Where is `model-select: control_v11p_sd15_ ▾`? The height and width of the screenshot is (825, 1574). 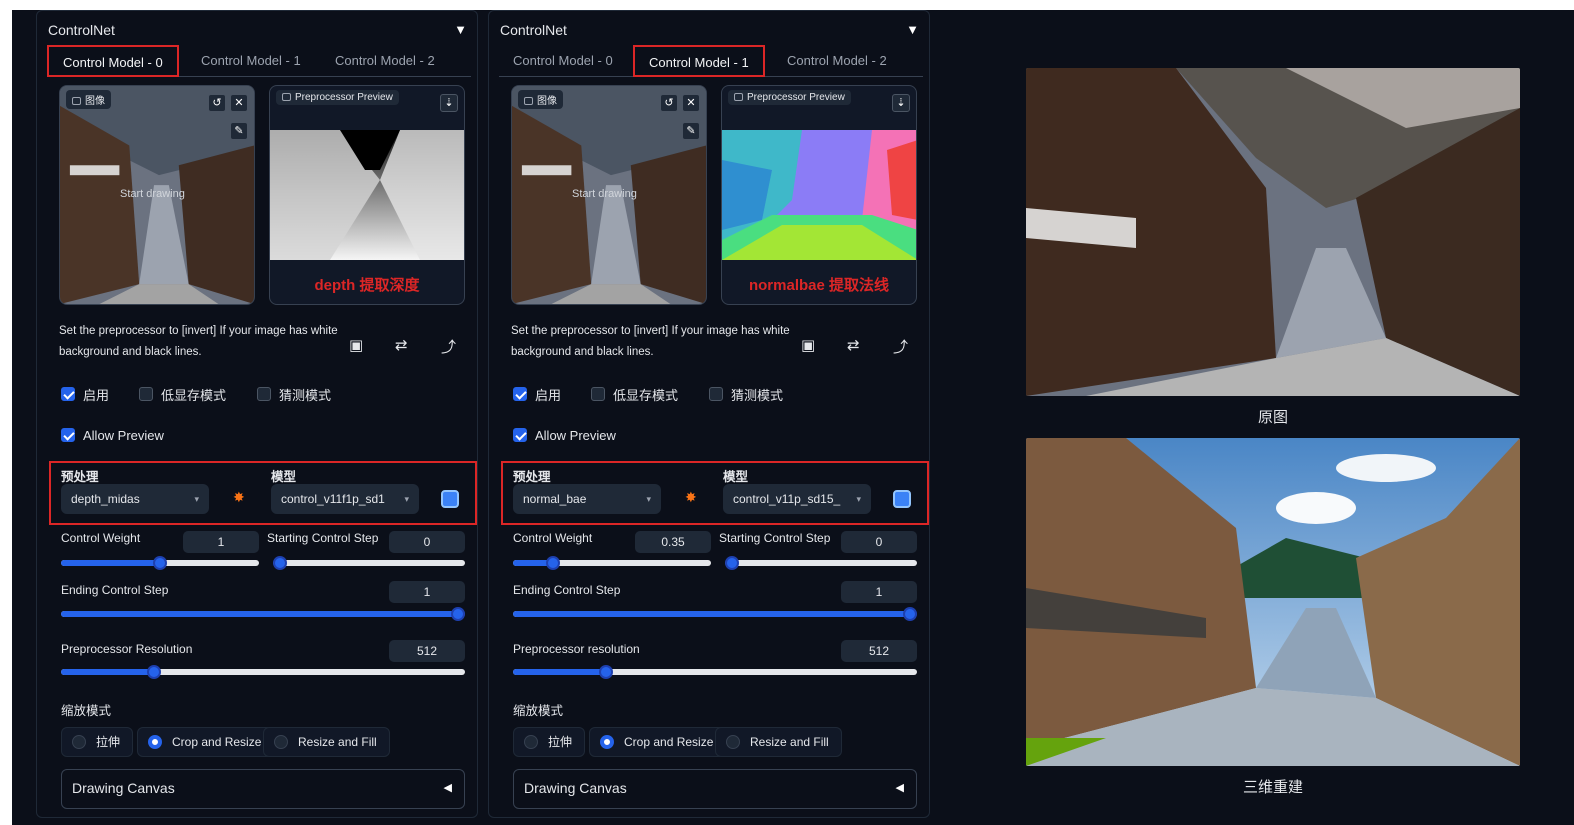 model-select: control_v11p_sd15_ ▾ is located at coordinates (797, 499).